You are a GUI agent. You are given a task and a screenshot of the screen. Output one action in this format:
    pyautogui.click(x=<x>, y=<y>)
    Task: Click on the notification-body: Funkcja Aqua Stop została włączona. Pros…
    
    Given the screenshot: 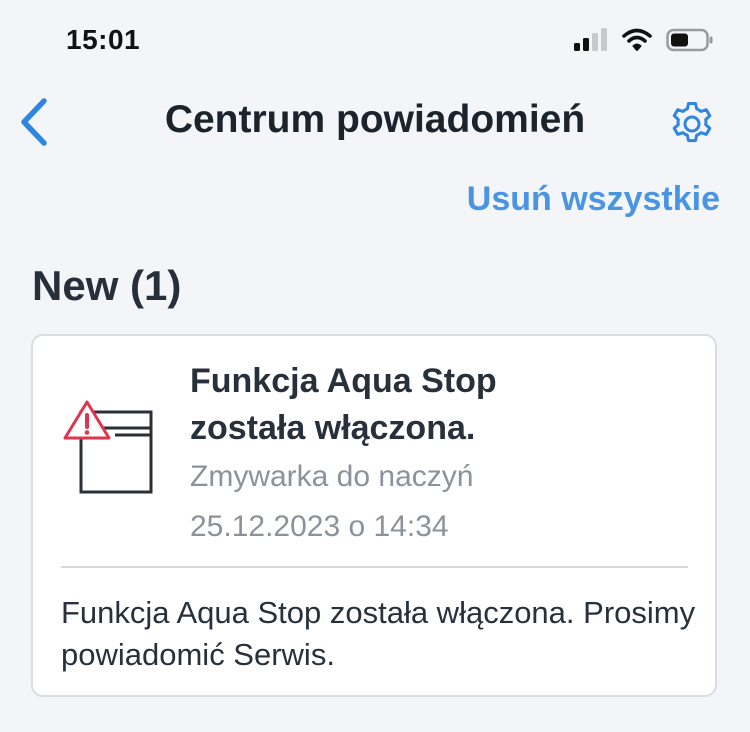 What is the action you would take?
    pyautogui.click(x=378, y=633)
    